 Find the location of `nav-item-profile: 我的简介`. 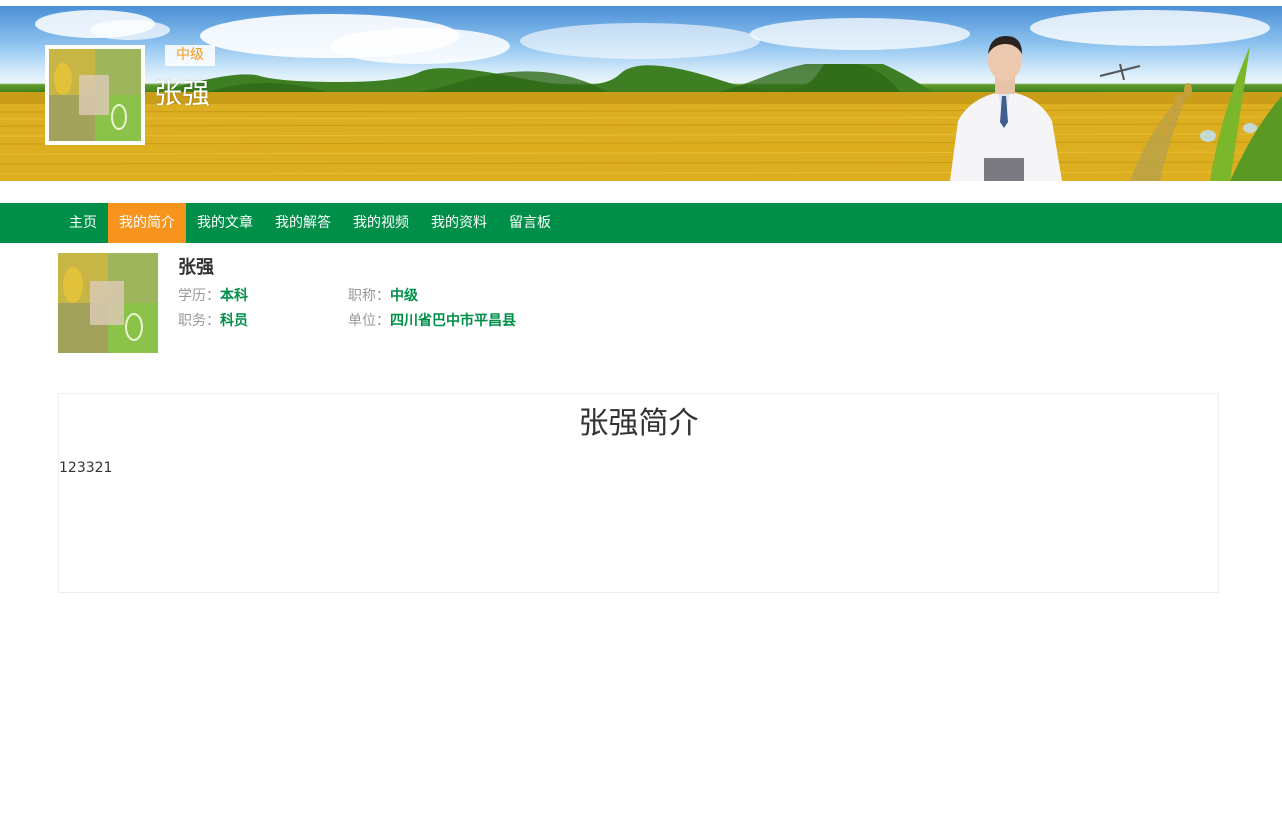

nav-item-profile: 我的简介 is located at coordinates (147, 223).